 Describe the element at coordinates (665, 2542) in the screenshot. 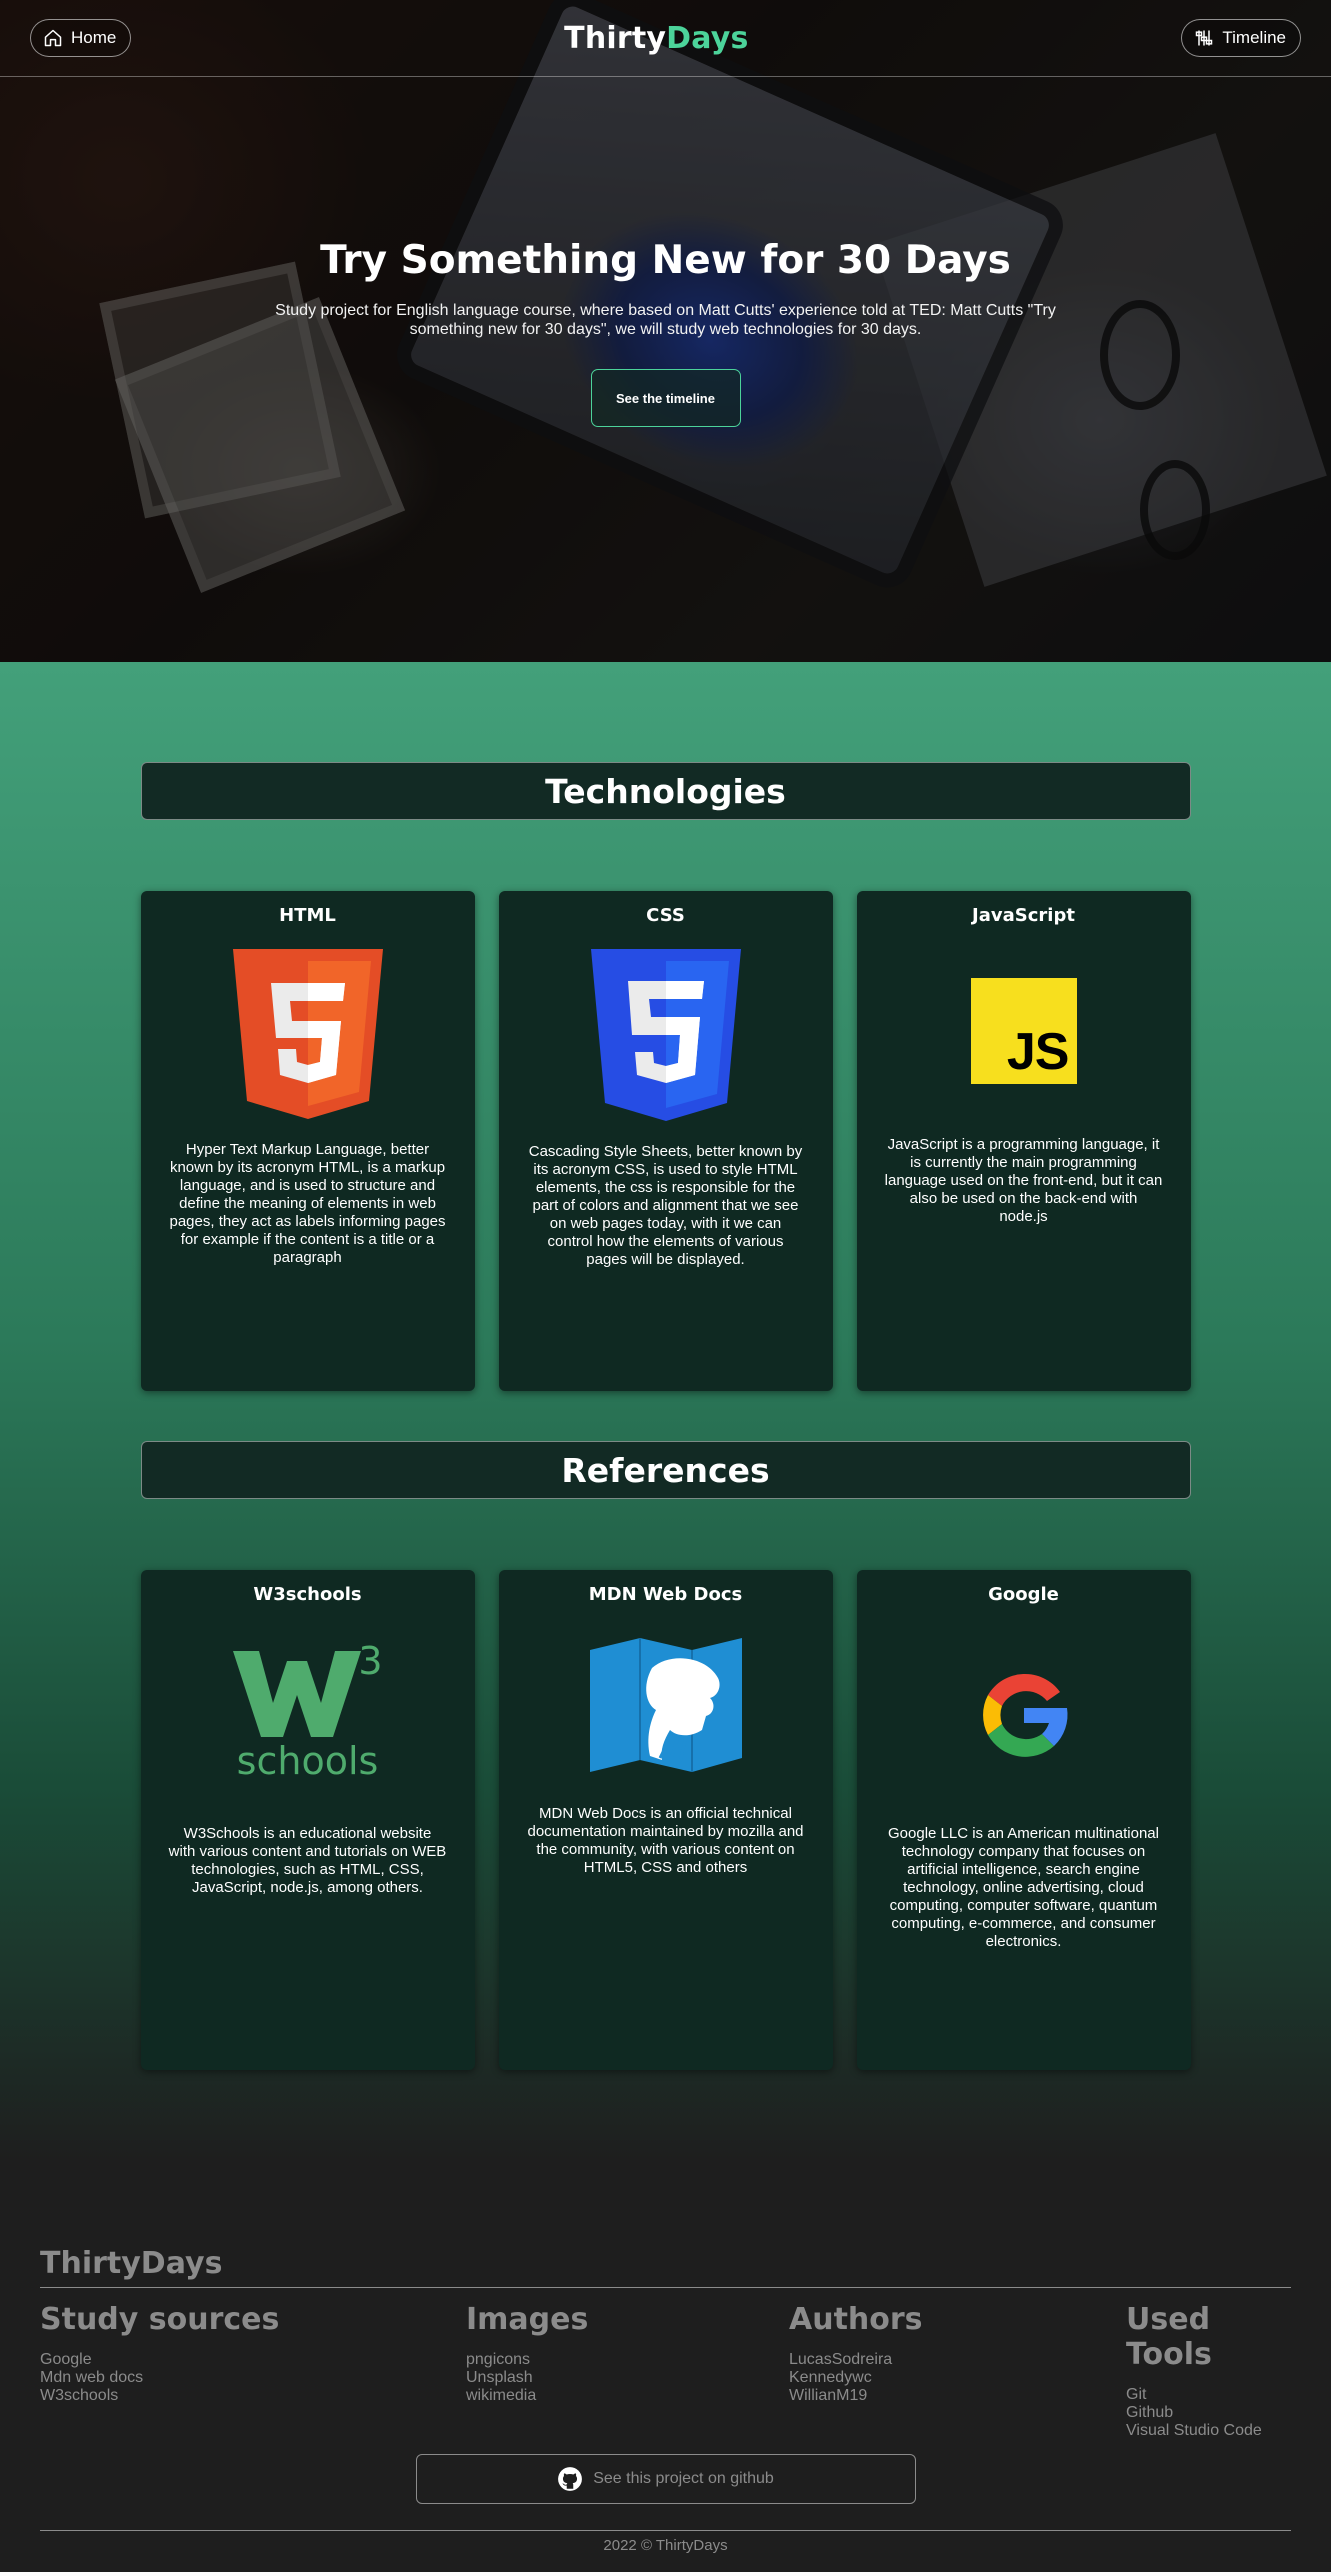

I see `copyright: 2022 © ThirtyDays` at that location.